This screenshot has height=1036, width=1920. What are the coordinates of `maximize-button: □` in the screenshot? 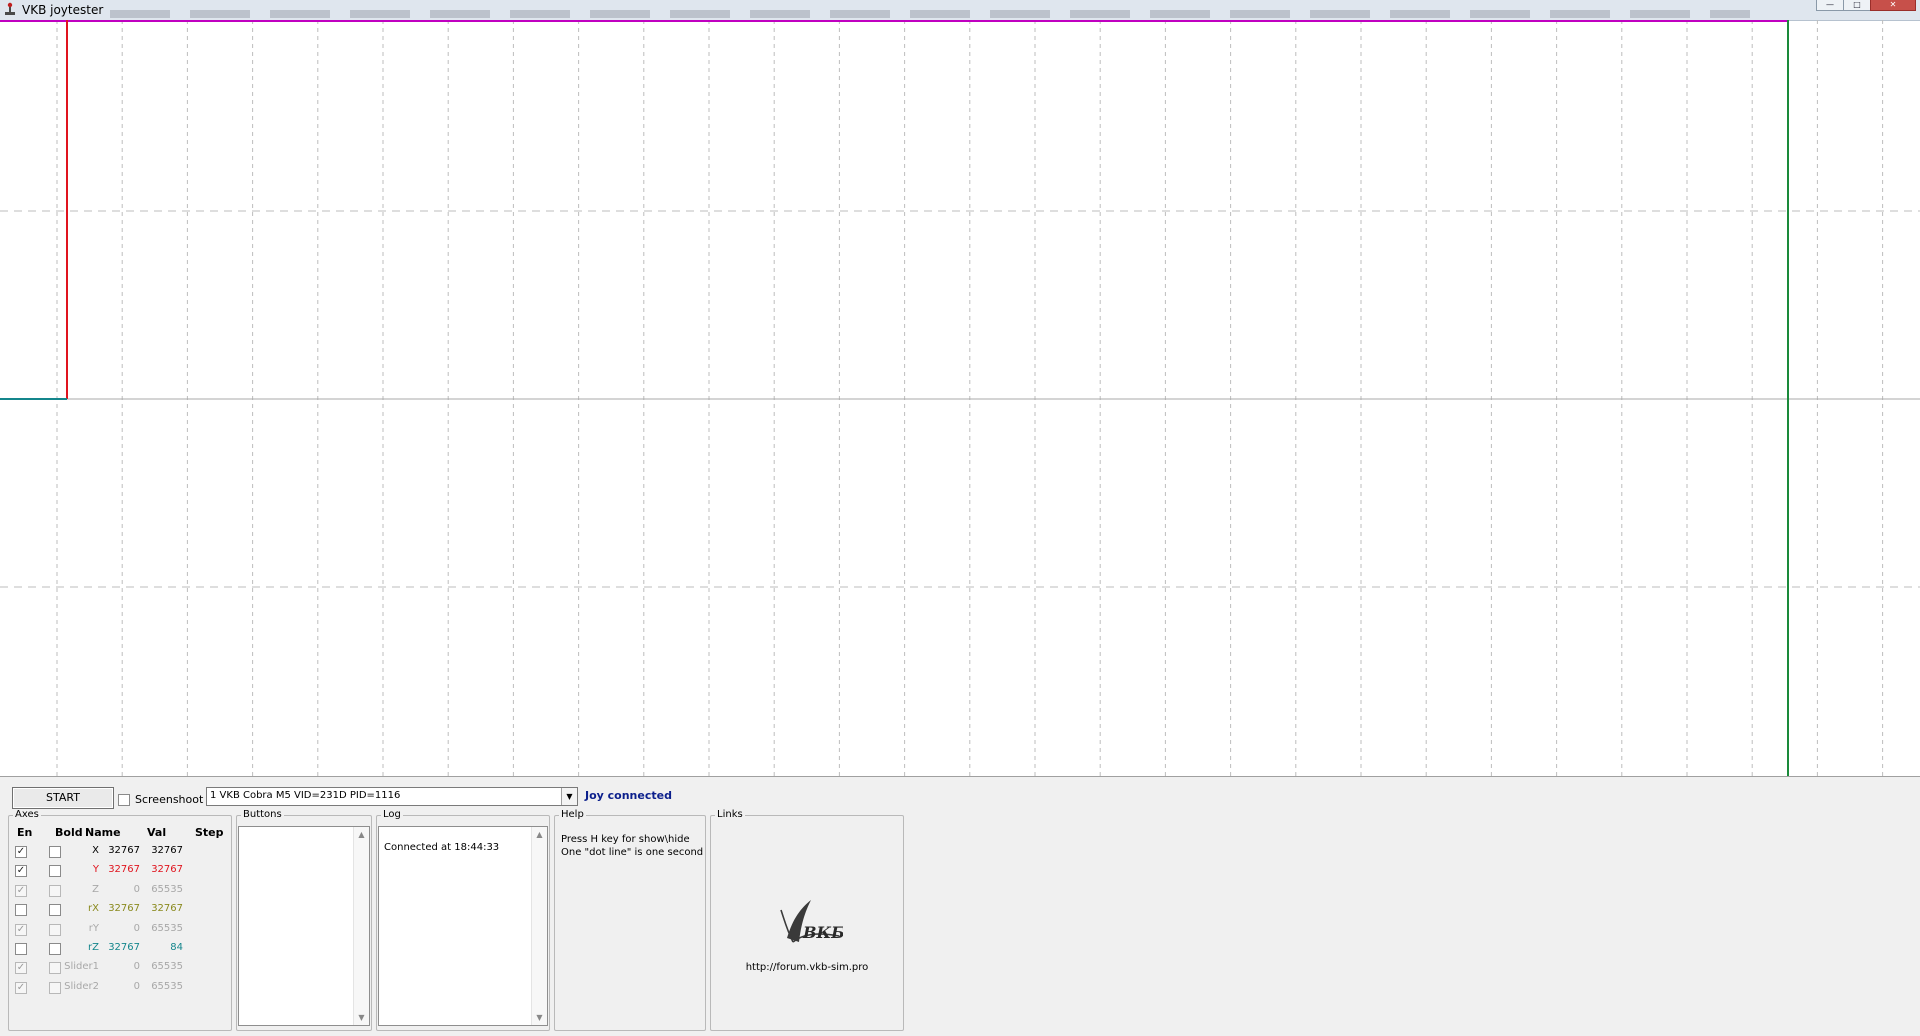 It's located at (1857, 5).